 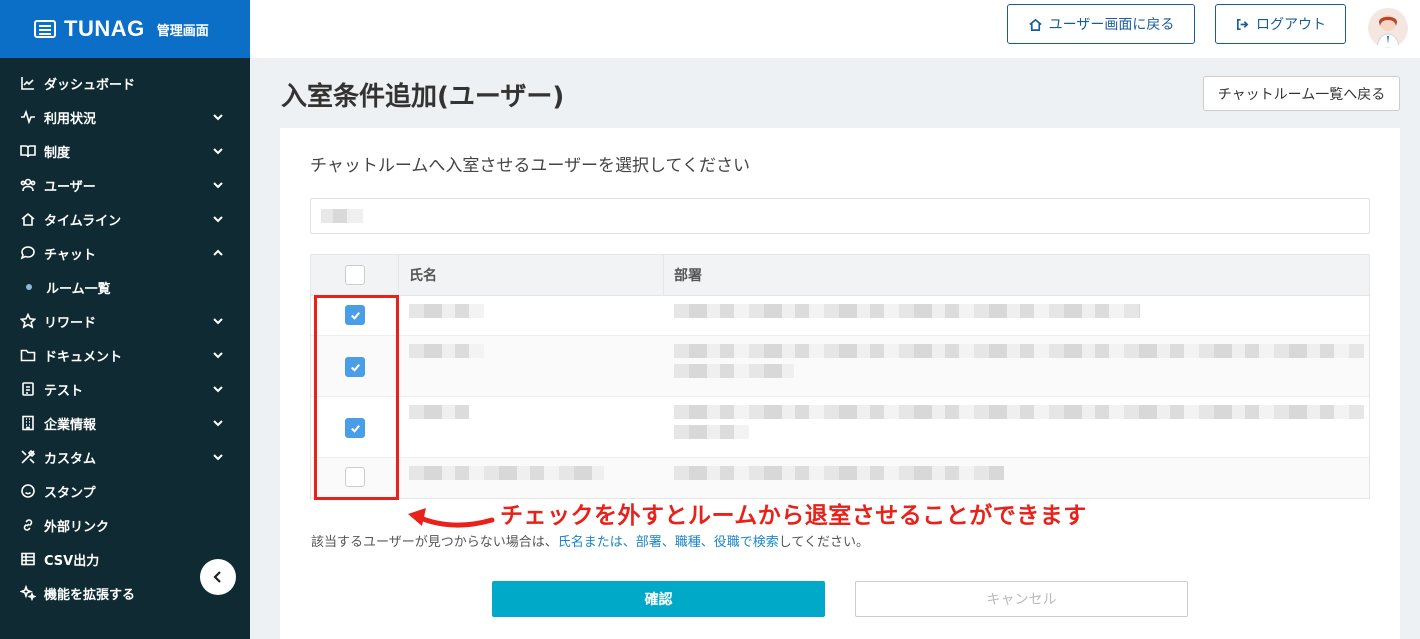 I want to click on sidebar-item-reward: リワード, so click(x=125, y=321).